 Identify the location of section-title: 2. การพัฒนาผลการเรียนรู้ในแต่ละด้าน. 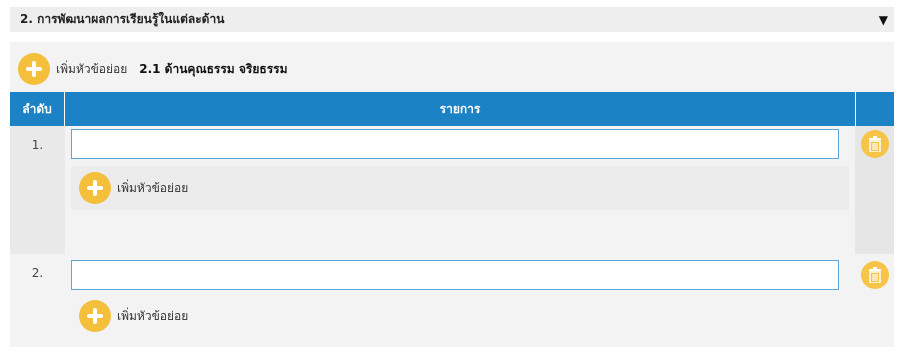
(122, 19).